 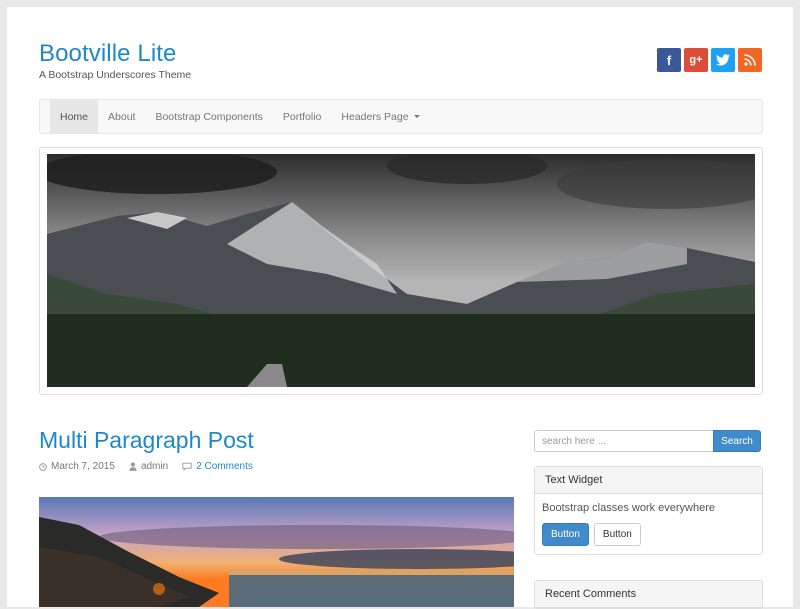 What do you see at coordinates (696, 60) in the screenshot?
I see `google-plus-icon: g+` at bounding box center [696, 60].